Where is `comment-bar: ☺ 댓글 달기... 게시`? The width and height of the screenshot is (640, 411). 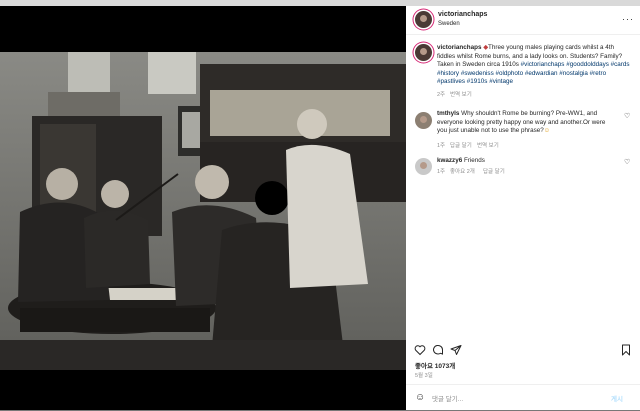
comment-bar: ☺ 댓글 달기... 게시 is located at coordinates (523, 397).